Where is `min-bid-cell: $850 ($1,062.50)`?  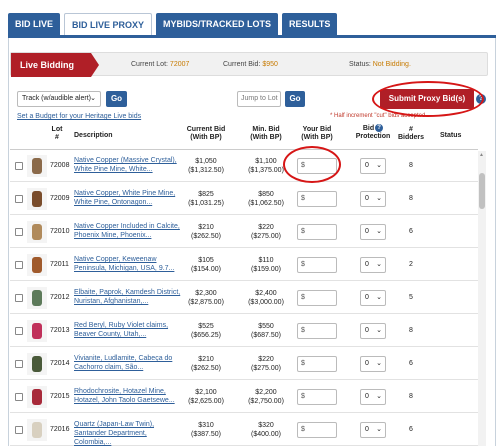
min-bid-cell: $850 ($1,062.50) is located at coordinates (266, 199).